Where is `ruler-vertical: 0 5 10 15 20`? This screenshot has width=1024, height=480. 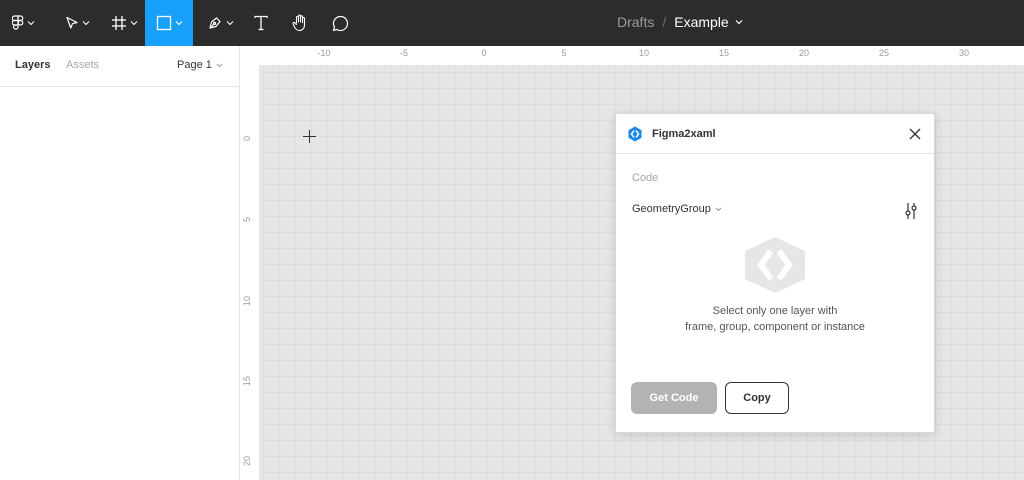 ruler-vertical: 0 5 10 15 20 is located at coordinates (250, 273).